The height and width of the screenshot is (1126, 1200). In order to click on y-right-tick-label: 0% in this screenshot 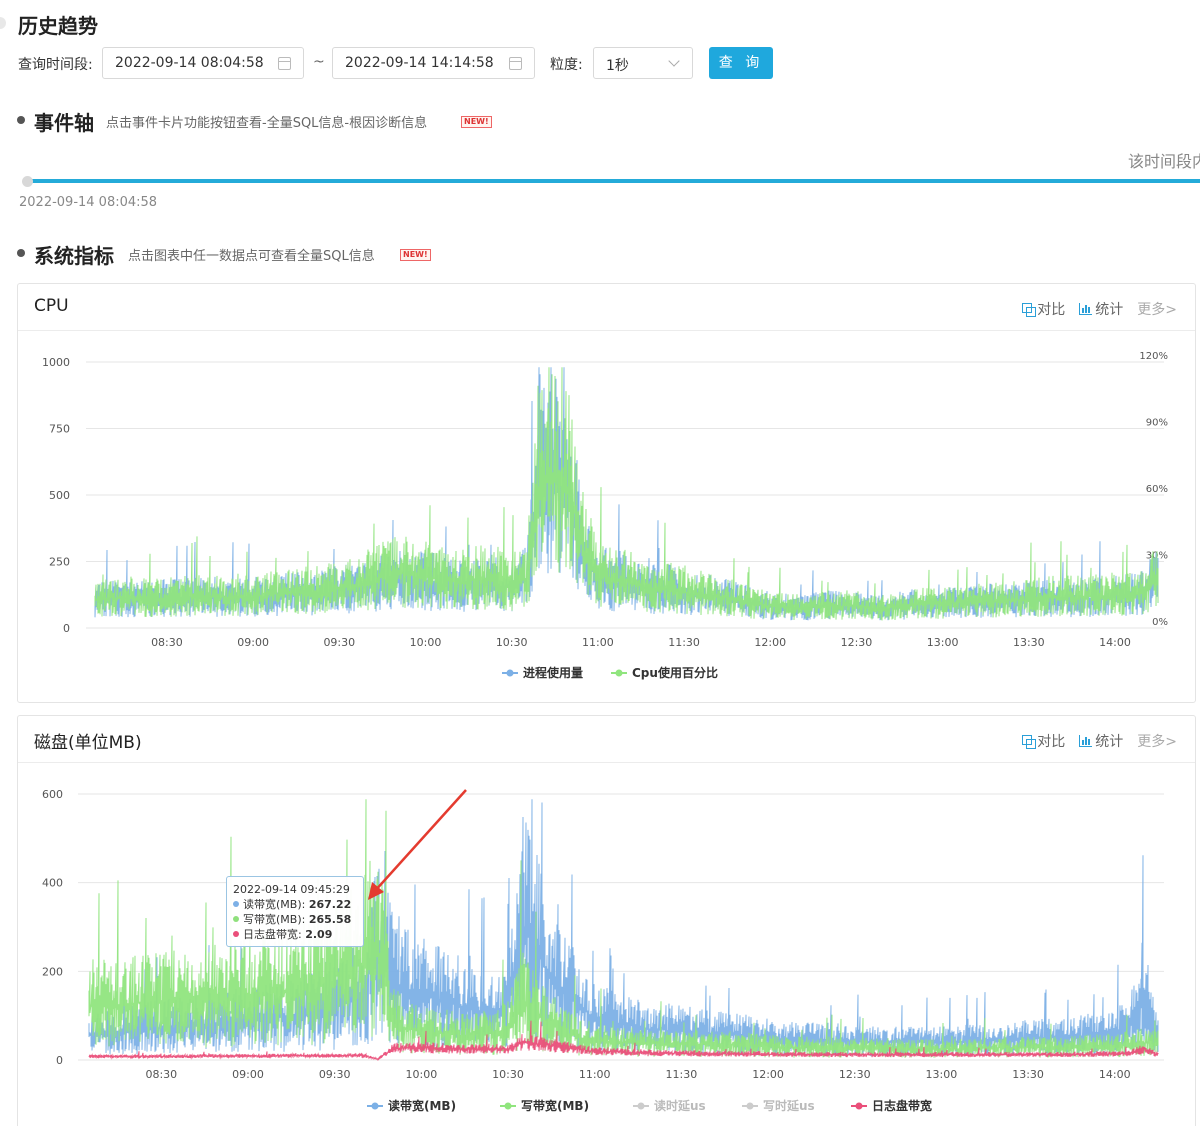, I will do `click(1160, 622)`.